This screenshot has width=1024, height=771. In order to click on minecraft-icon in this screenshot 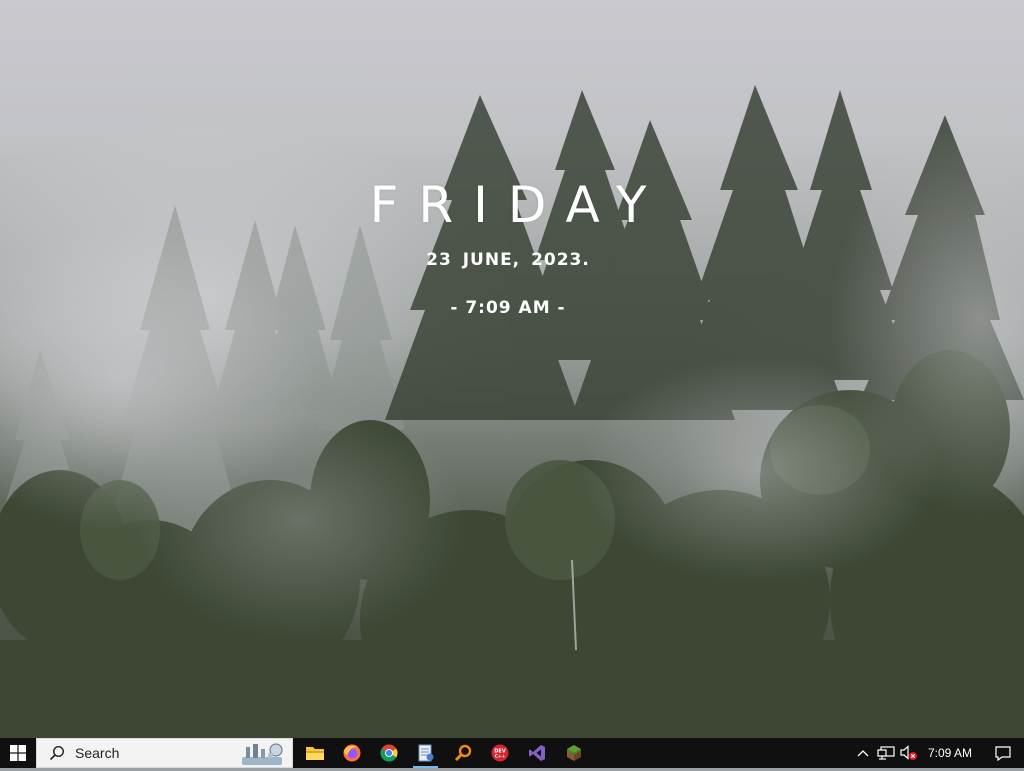, I will do `click(573, 753)`.